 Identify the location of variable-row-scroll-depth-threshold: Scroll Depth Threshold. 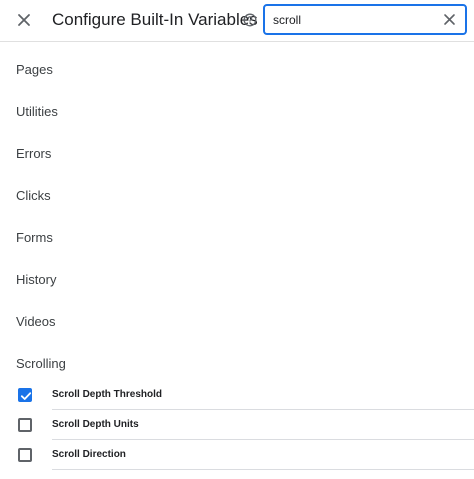
(237, 395).